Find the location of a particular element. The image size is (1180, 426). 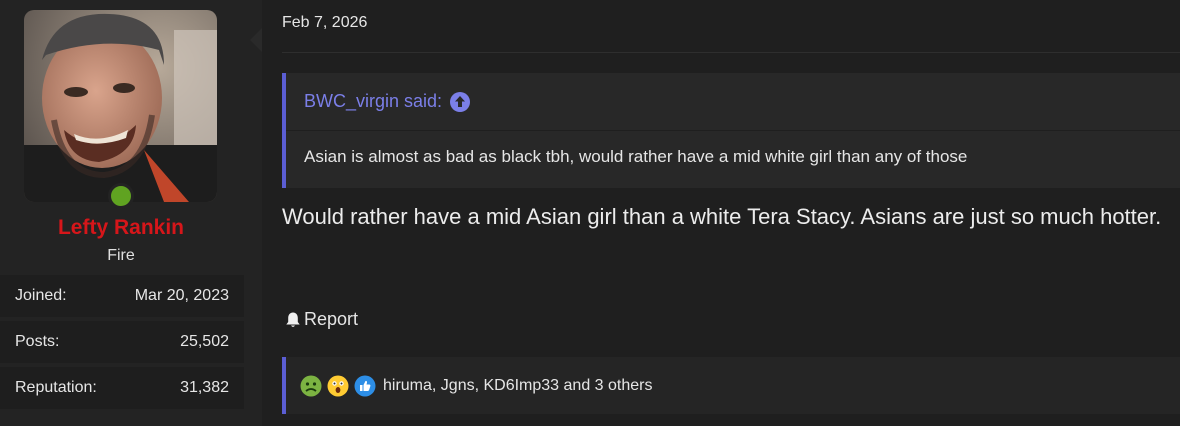

stat-label: Reputation: is located at coordinates (56, 387).